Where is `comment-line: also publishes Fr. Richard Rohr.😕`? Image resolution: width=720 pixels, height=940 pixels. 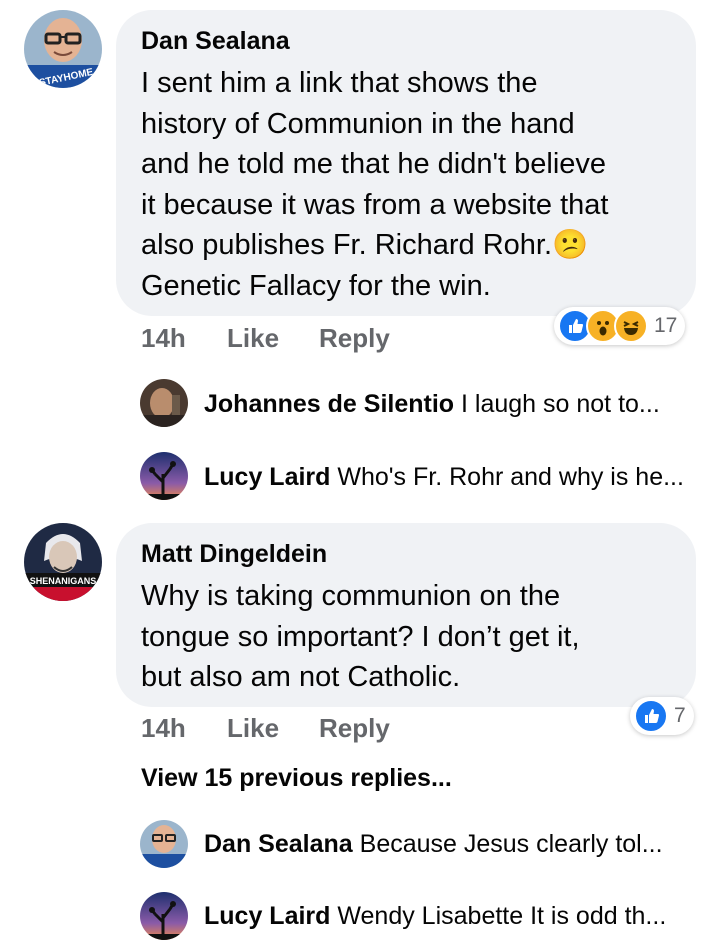
comment-line: also publishes Fr. Richard Rohr.😕 is located at coordinates (413, 245).